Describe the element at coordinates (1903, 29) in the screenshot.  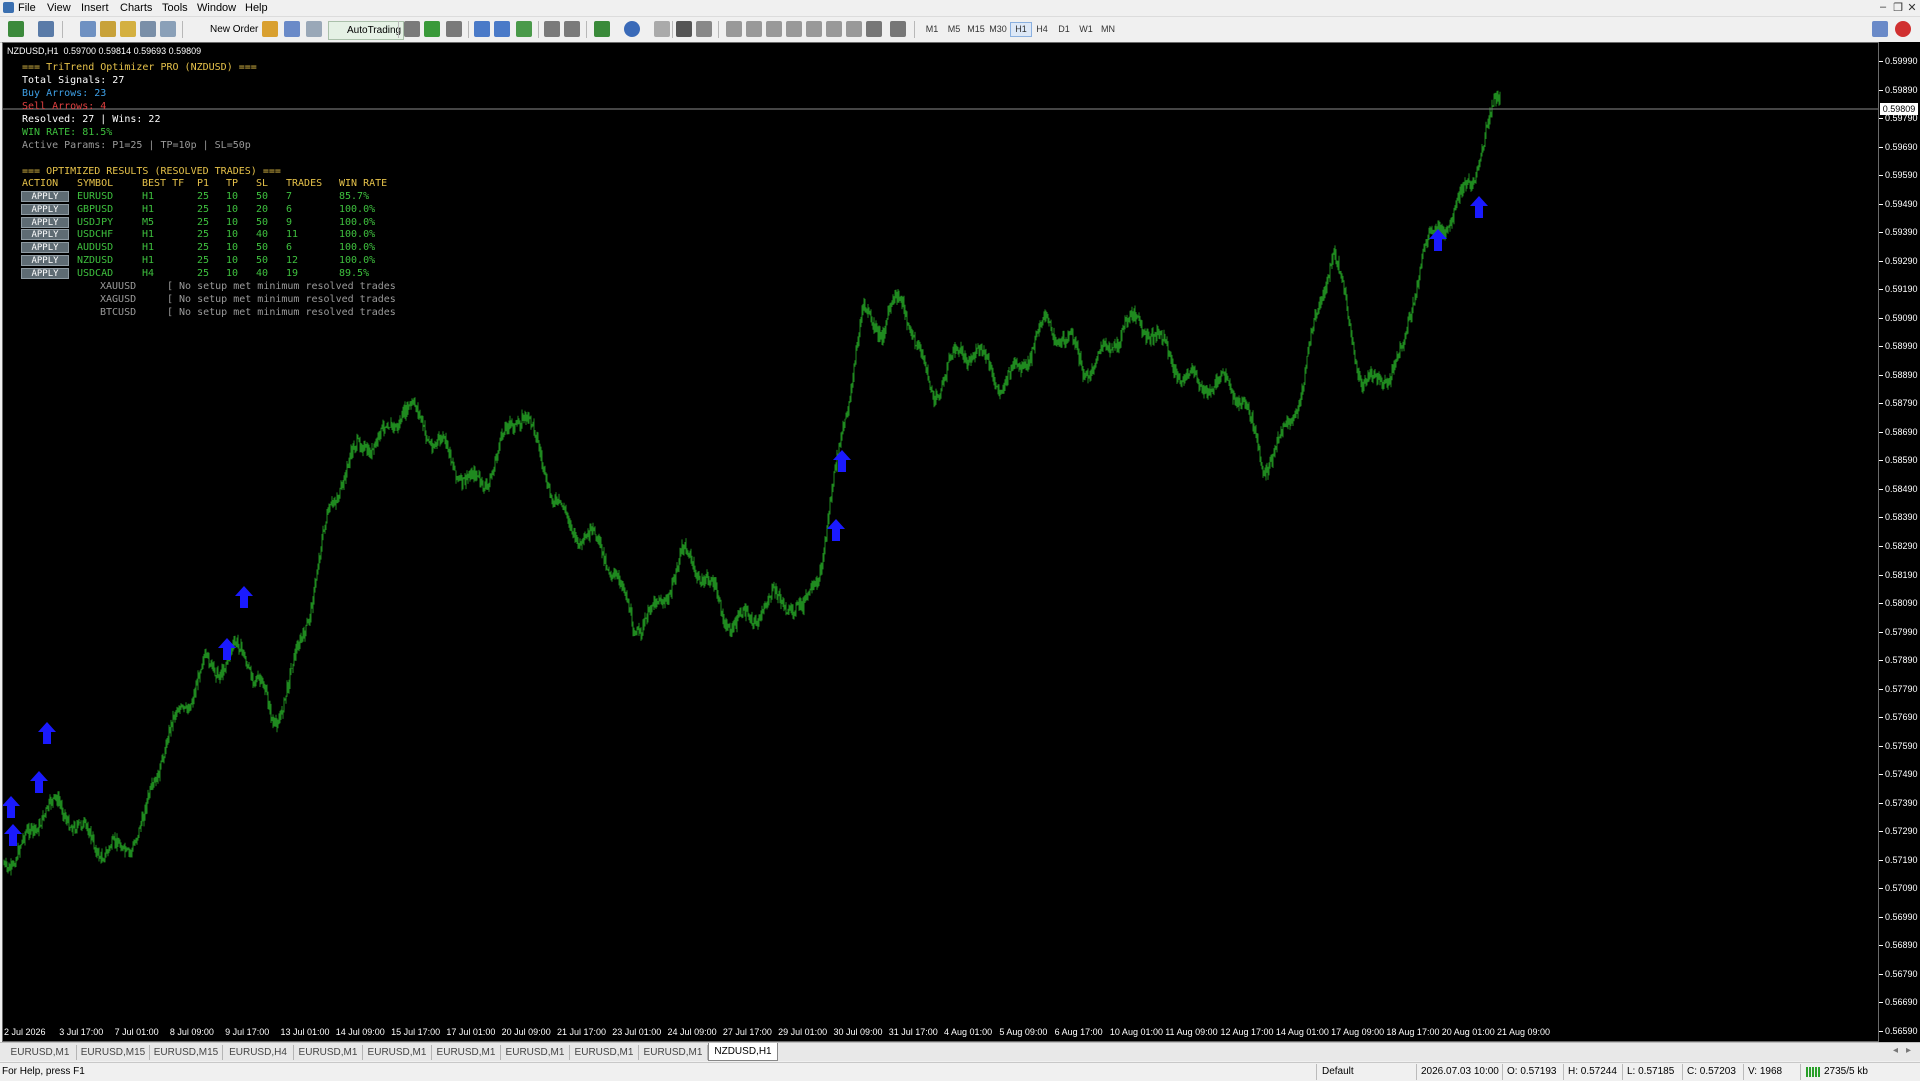
I see `notification-icon` at that location.